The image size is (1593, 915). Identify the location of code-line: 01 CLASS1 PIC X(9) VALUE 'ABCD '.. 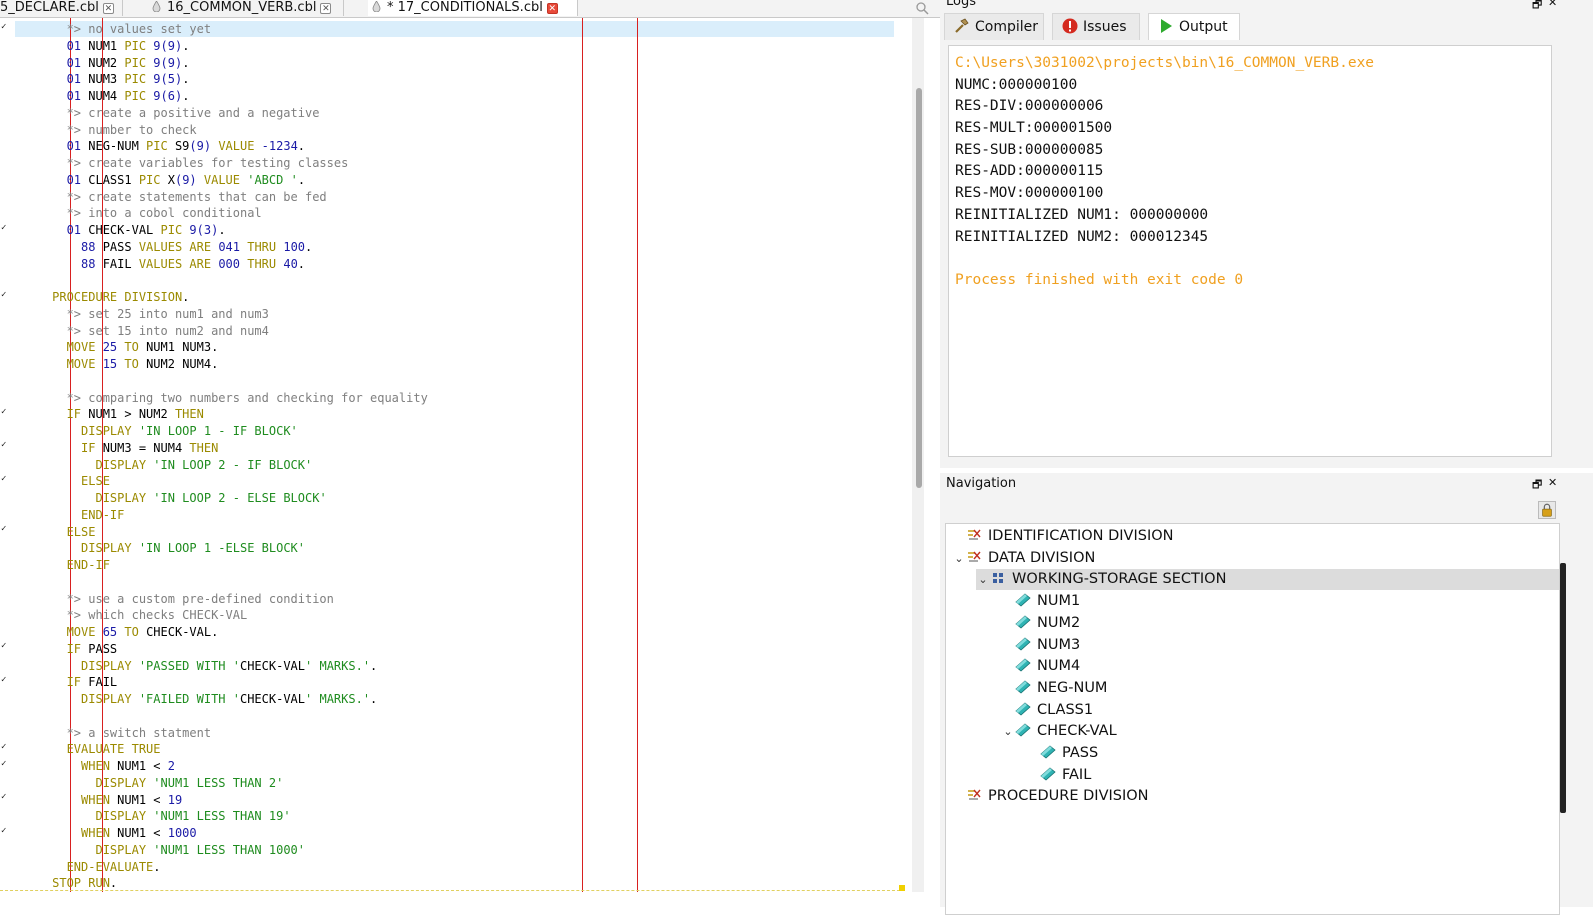
(222, 180).